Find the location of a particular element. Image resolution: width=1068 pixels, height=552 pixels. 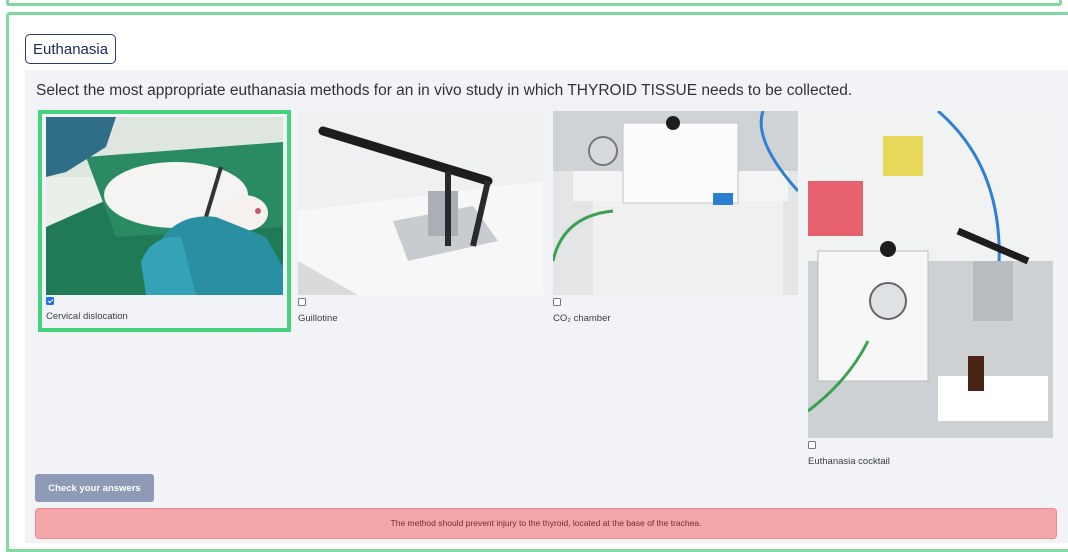

option-image-euthanasia-cocktail is located at coordinates (930, 274).